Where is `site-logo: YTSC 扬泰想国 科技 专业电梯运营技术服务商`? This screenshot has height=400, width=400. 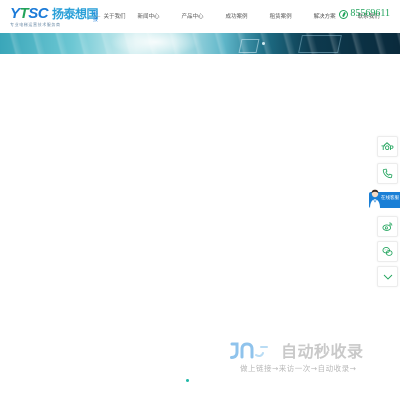 site-logo: YTSC 扬泰想国 科技 专业电梯运营技术服务商 is located at coordinates (54, 16).